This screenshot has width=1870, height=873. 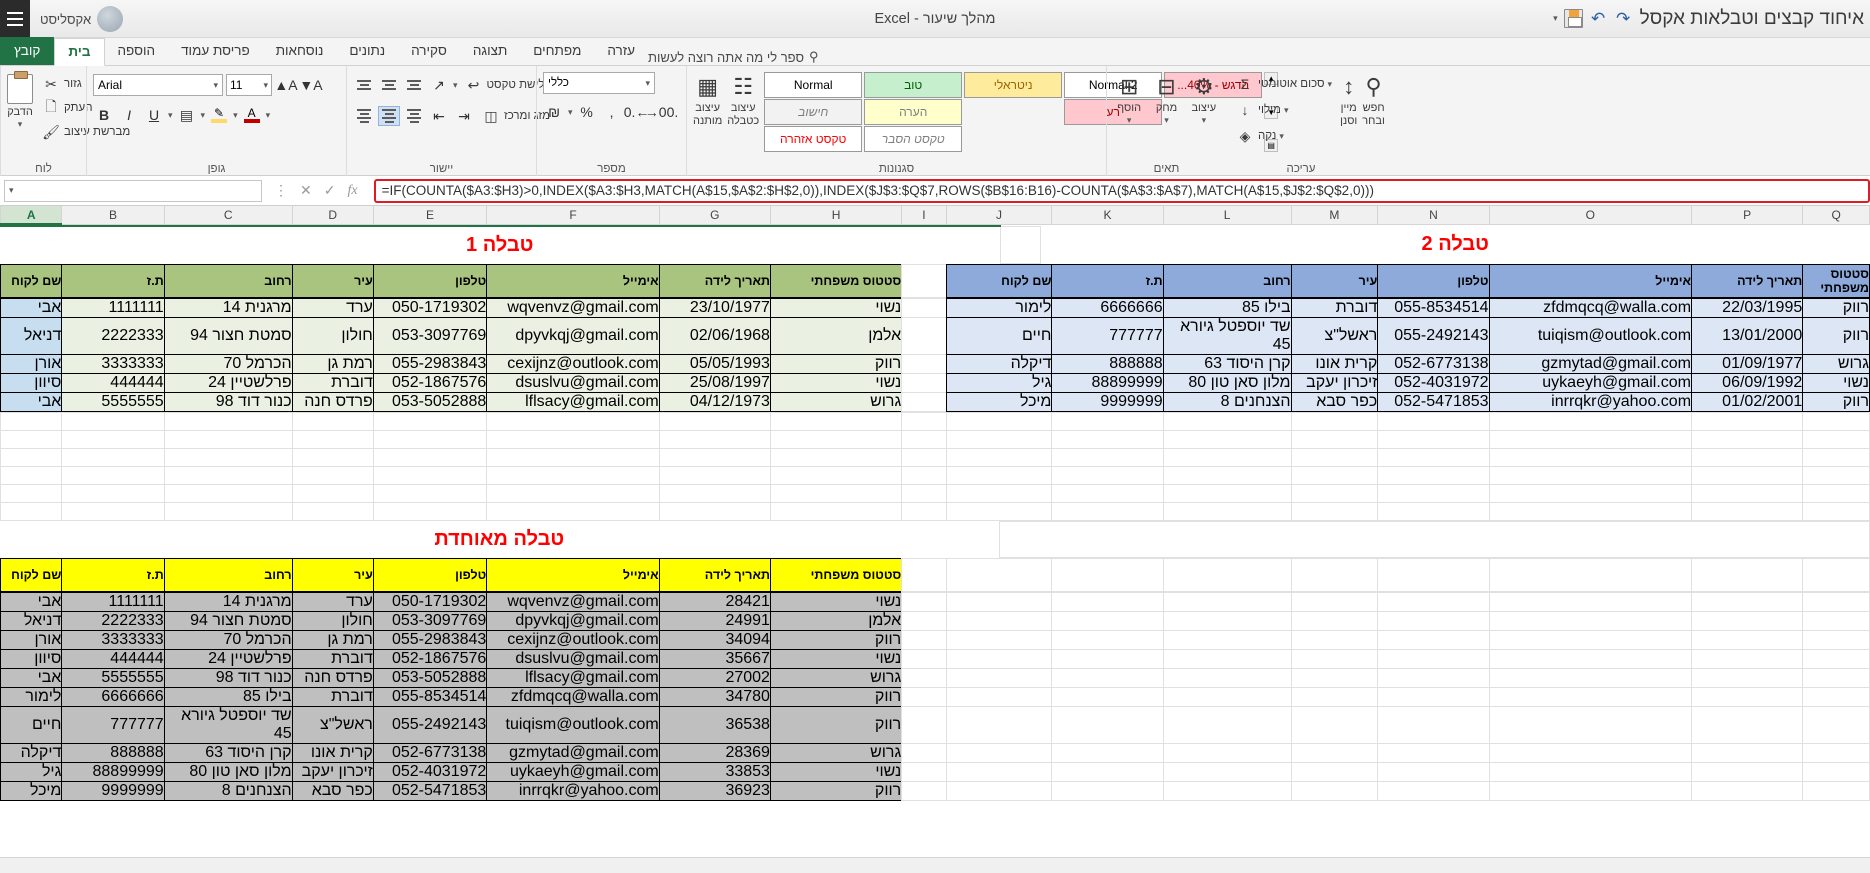 What do you see at coordinates (1129, 98) in the screenshot?
I see `insert-cells-button: ⊞ הוסף ▾` at bounding box center [1129, 98].